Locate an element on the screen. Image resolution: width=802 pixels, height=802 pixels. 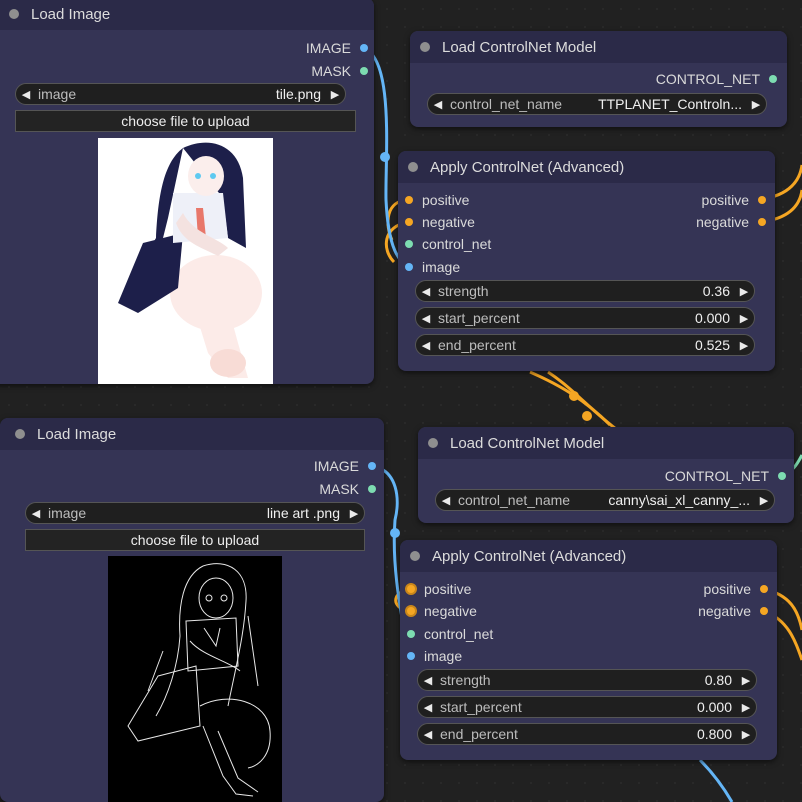
strength-widget: ◀ strength 0.80 ▶ is located at coordinates (587, 680).